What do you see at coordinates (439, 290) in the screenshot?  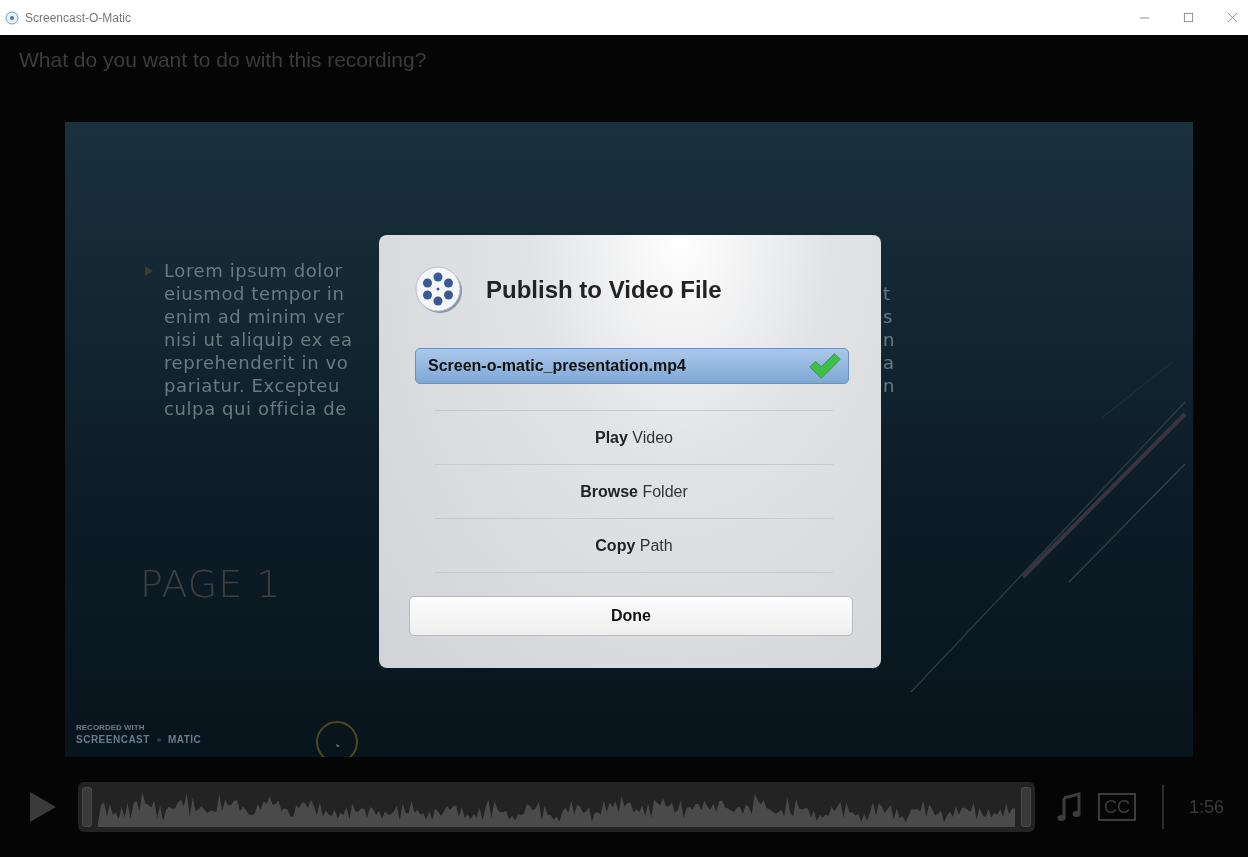 I see `film-reel-icon` at bounding box center [439, 290].